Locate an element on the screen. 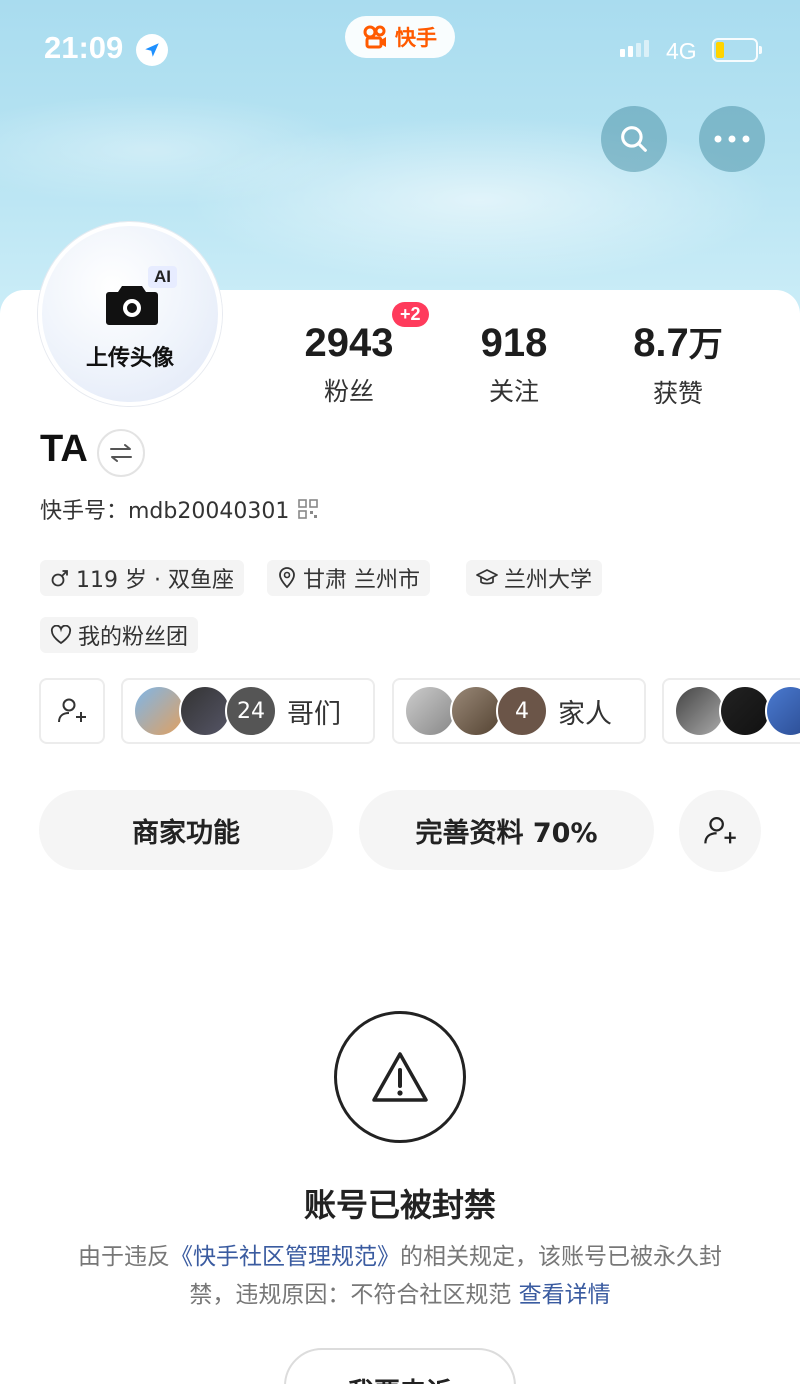  location-arrow-icon is located at coordinates (152, 50).